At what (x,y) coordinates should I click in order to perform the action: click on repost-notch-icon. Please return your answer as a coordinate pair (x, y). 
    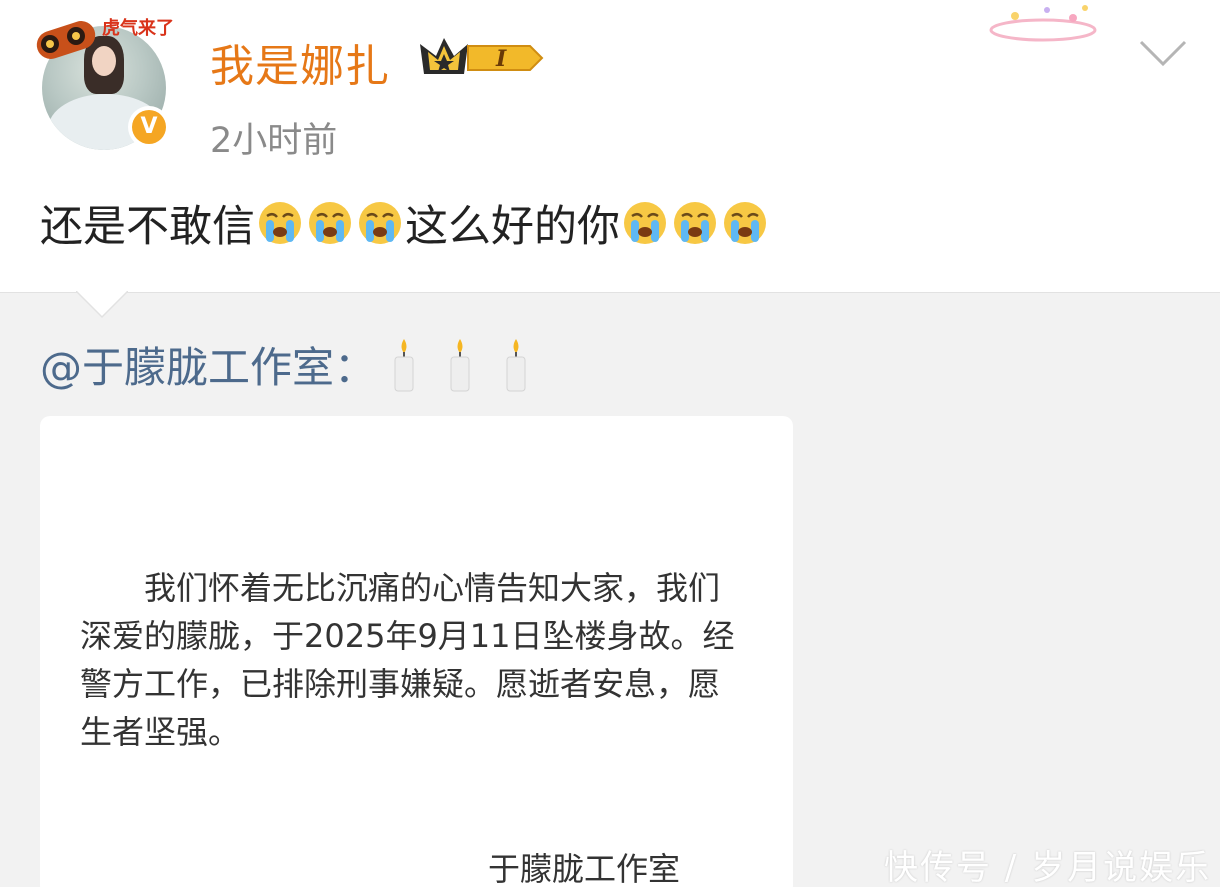
    Looking at the image, I should click on (102, 305).